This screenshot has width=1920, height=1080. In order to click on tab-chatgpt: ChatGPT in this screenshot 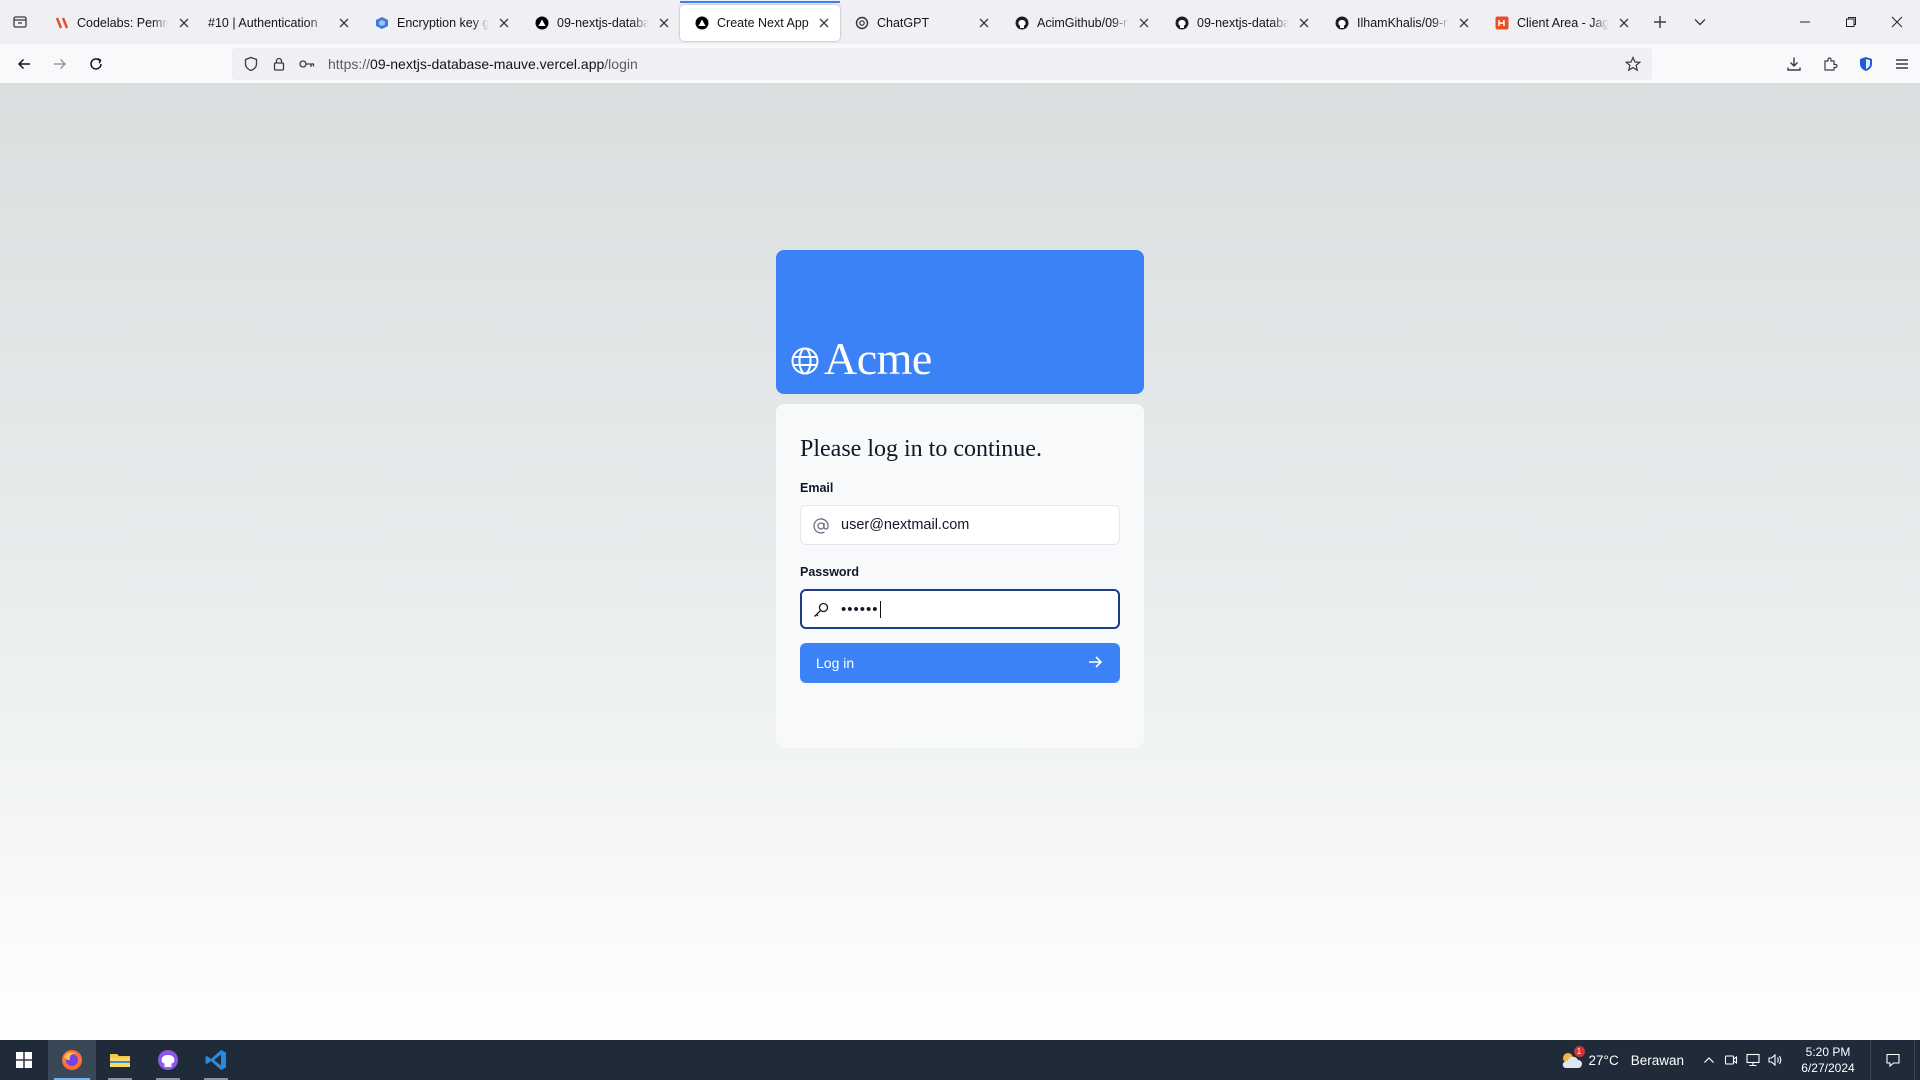, I will do `click(920, 23)`.